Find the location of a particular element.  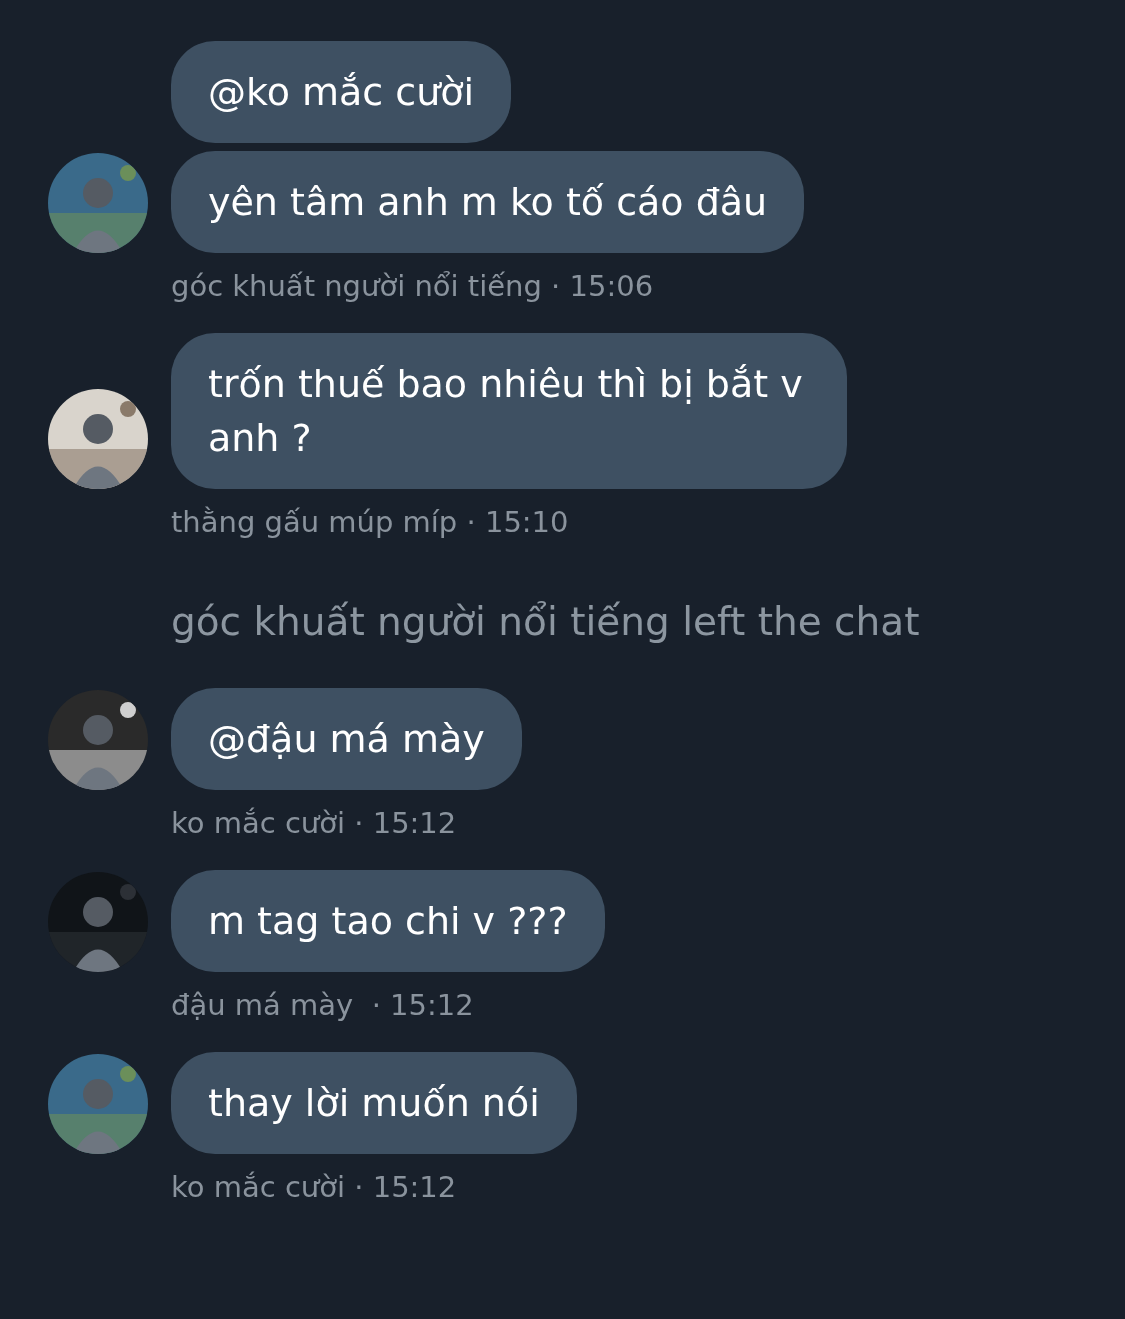

message-meta: thằng gấu múp míp · 15:10 is located at coordinates (370, 522).